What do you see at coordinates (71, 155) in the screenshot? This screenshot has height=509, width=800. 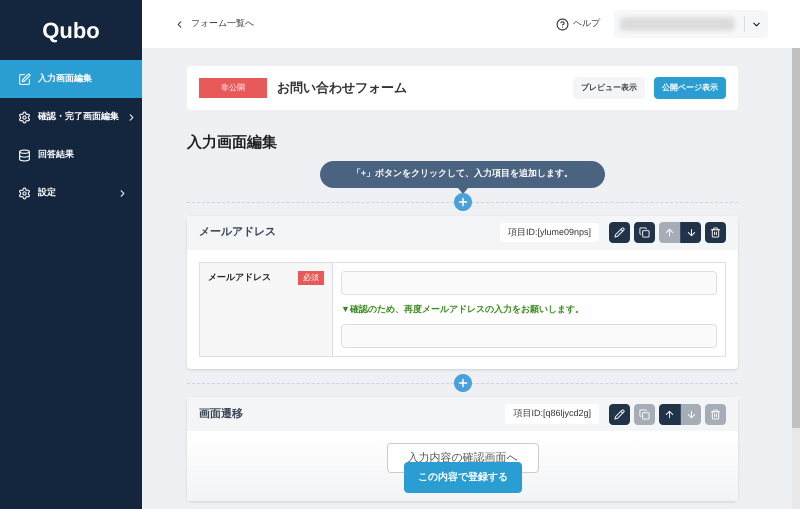 I see `sidebar-item: 回答結果` at bounding box center [71, 155].